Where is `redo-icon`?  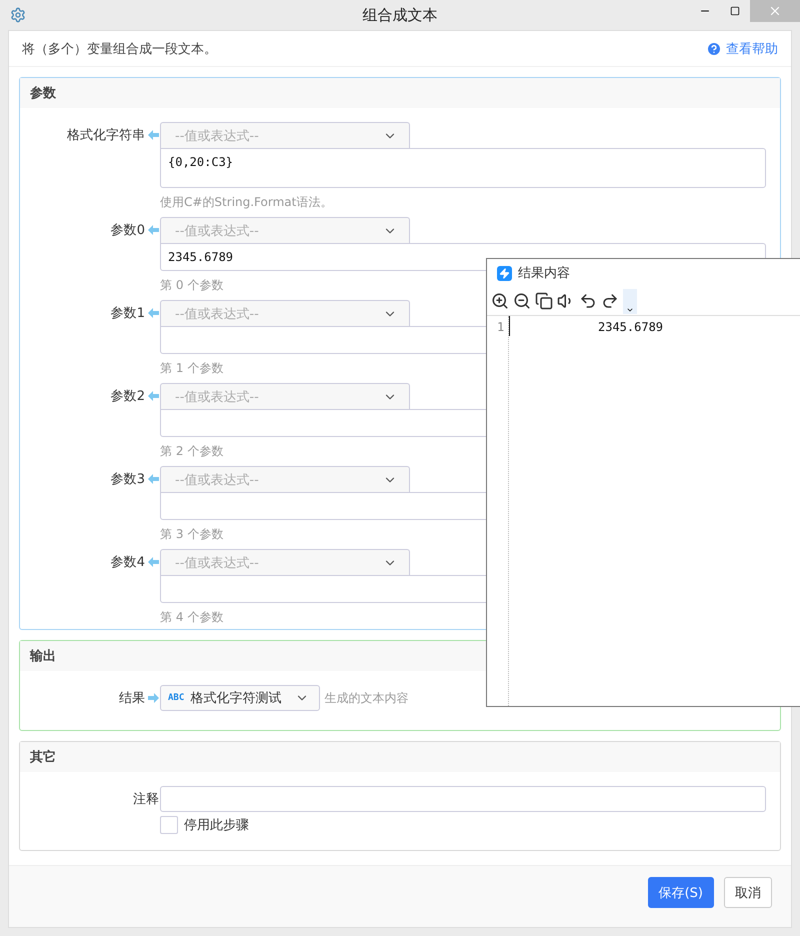 redo-icon is located at coordinates (610, 301).